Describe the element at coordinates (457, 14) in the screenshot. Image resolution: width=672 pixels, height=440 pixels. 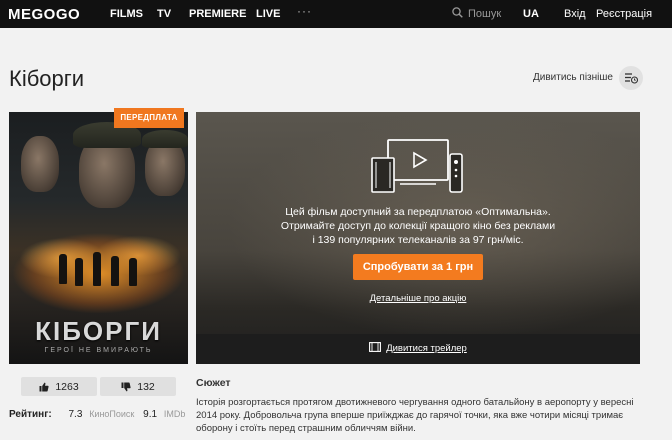
I see `search-icon` at that location.